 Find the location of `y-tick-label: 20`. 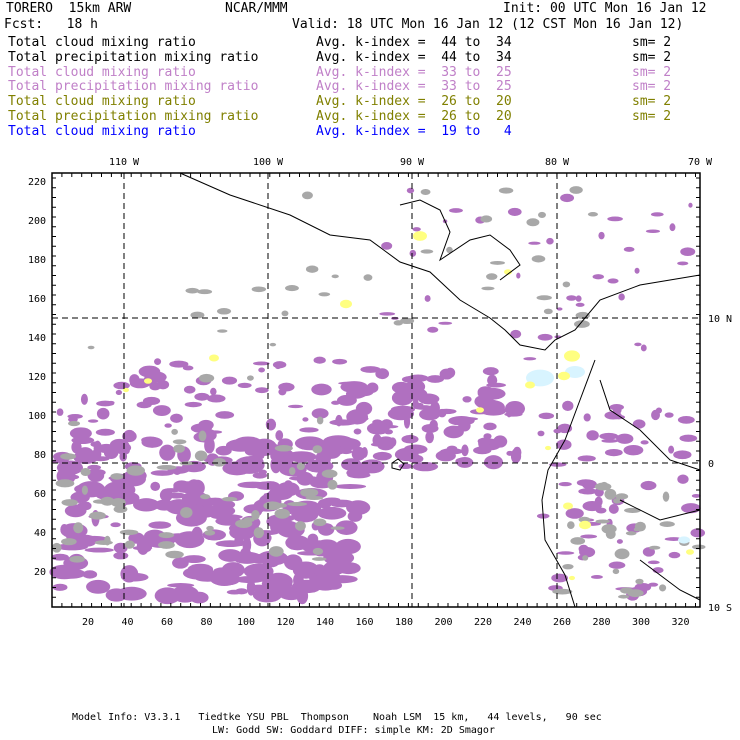

y-tick-label: 20 is located at coordinates (40, 572).